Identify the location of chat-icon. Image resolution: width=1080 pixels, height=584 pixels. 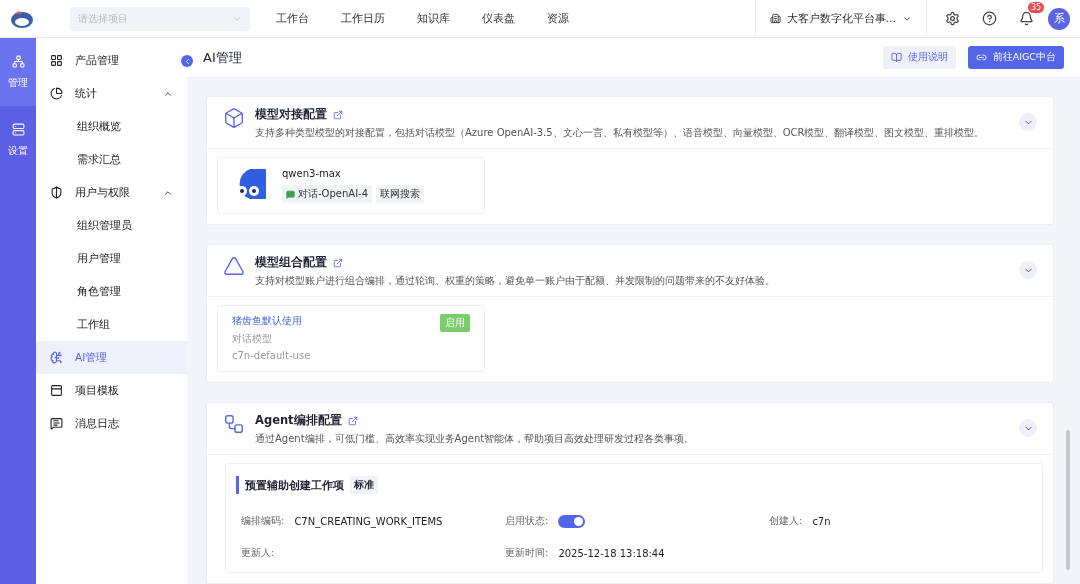
(290, 194).